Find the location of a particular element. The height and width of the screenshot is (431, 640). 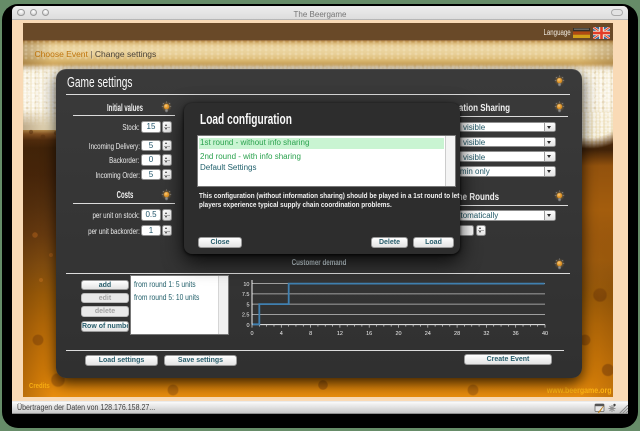

svg-text: 10 is located at coordinates (246, 285).